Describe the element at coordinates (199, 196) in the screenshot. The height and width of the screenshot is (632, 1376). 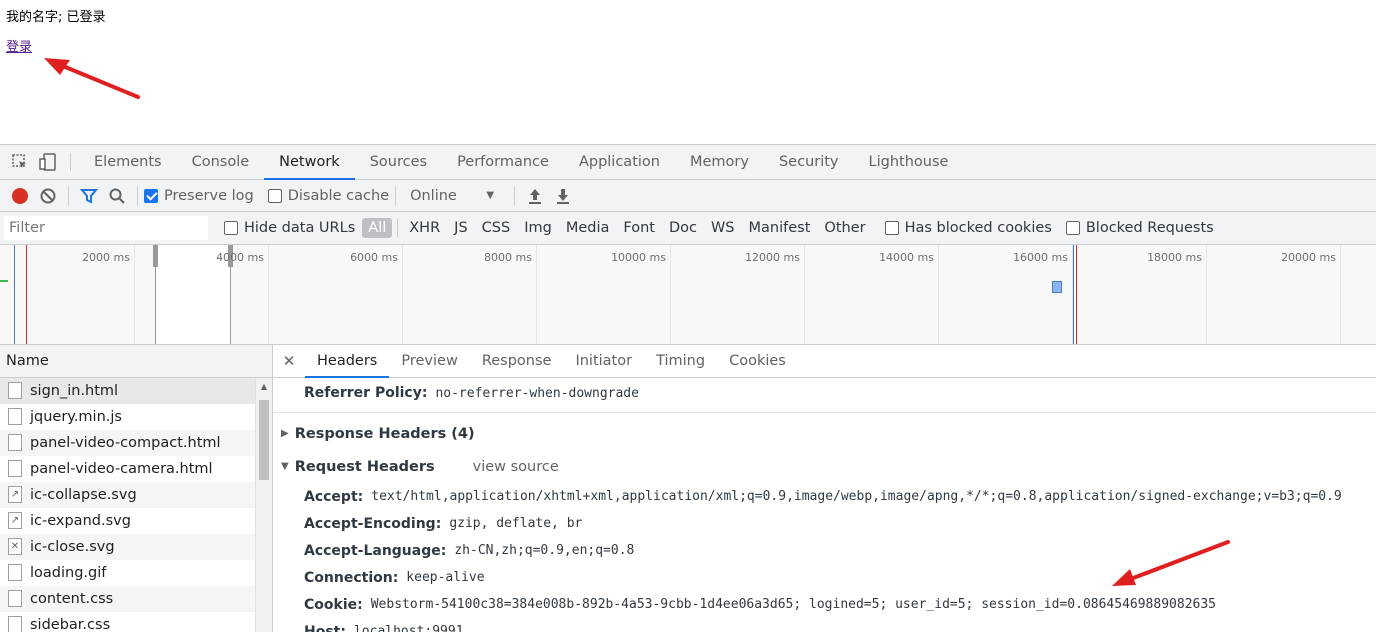
I see `preserve-log-checkbox: Preserve log` at that location.